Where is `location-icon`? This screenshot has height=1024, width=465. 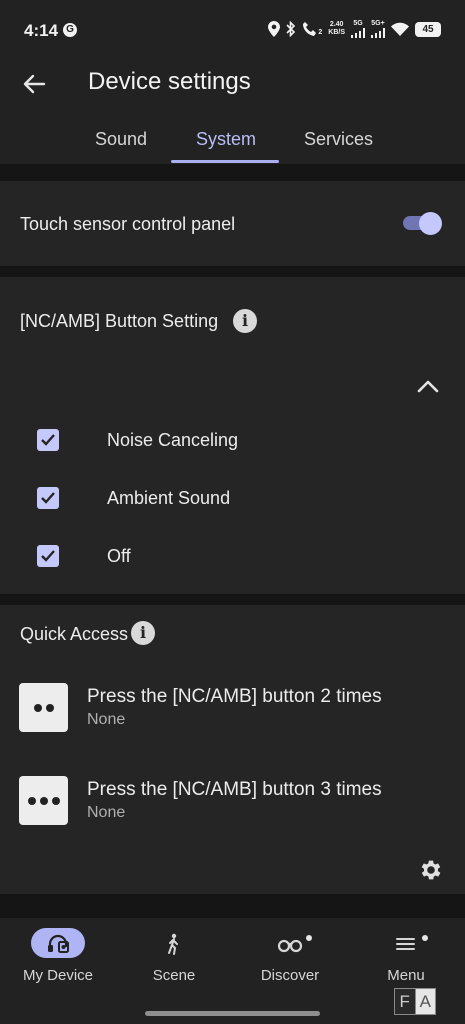 location-icon is located at coordinates (274, 29).